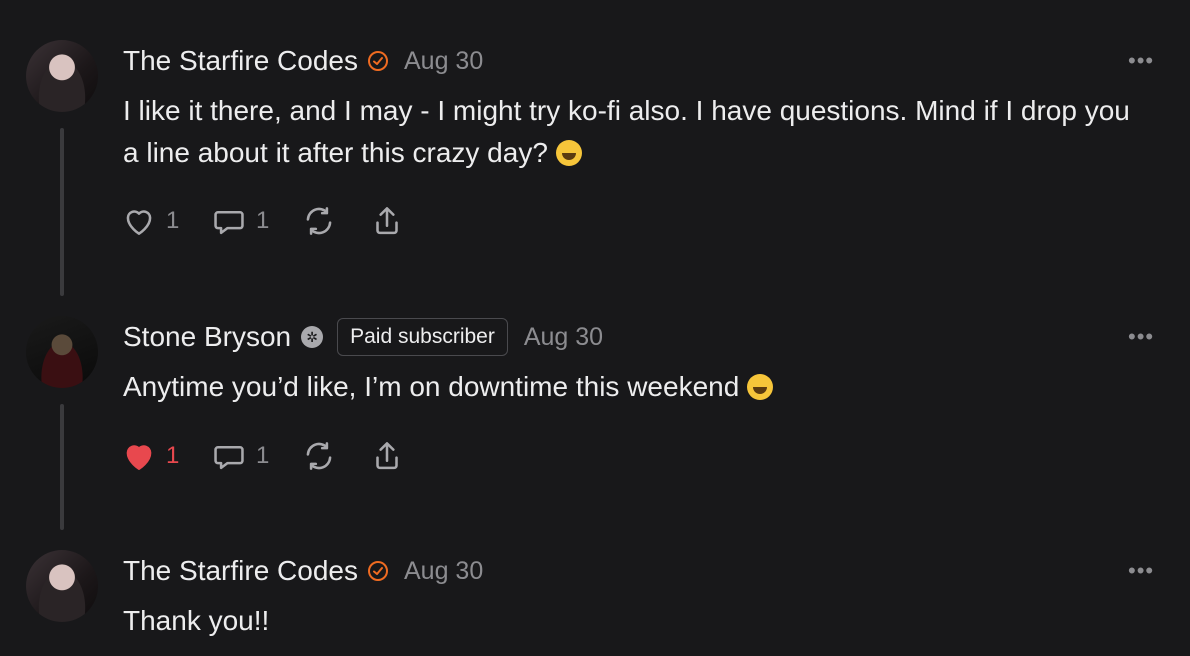 The image size is (1190, 656). I want to click on comment-body: Thank you!!, so click(196, 620).